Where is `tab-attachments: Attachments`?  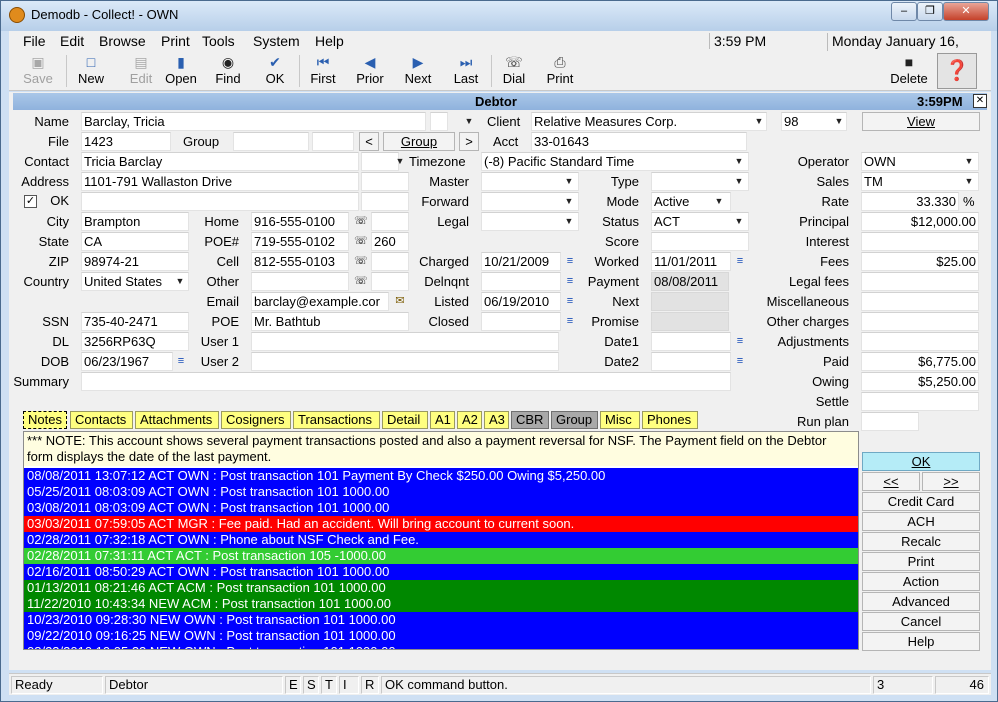 tab-attachments: Attachments is located at coordinates (177, 420).